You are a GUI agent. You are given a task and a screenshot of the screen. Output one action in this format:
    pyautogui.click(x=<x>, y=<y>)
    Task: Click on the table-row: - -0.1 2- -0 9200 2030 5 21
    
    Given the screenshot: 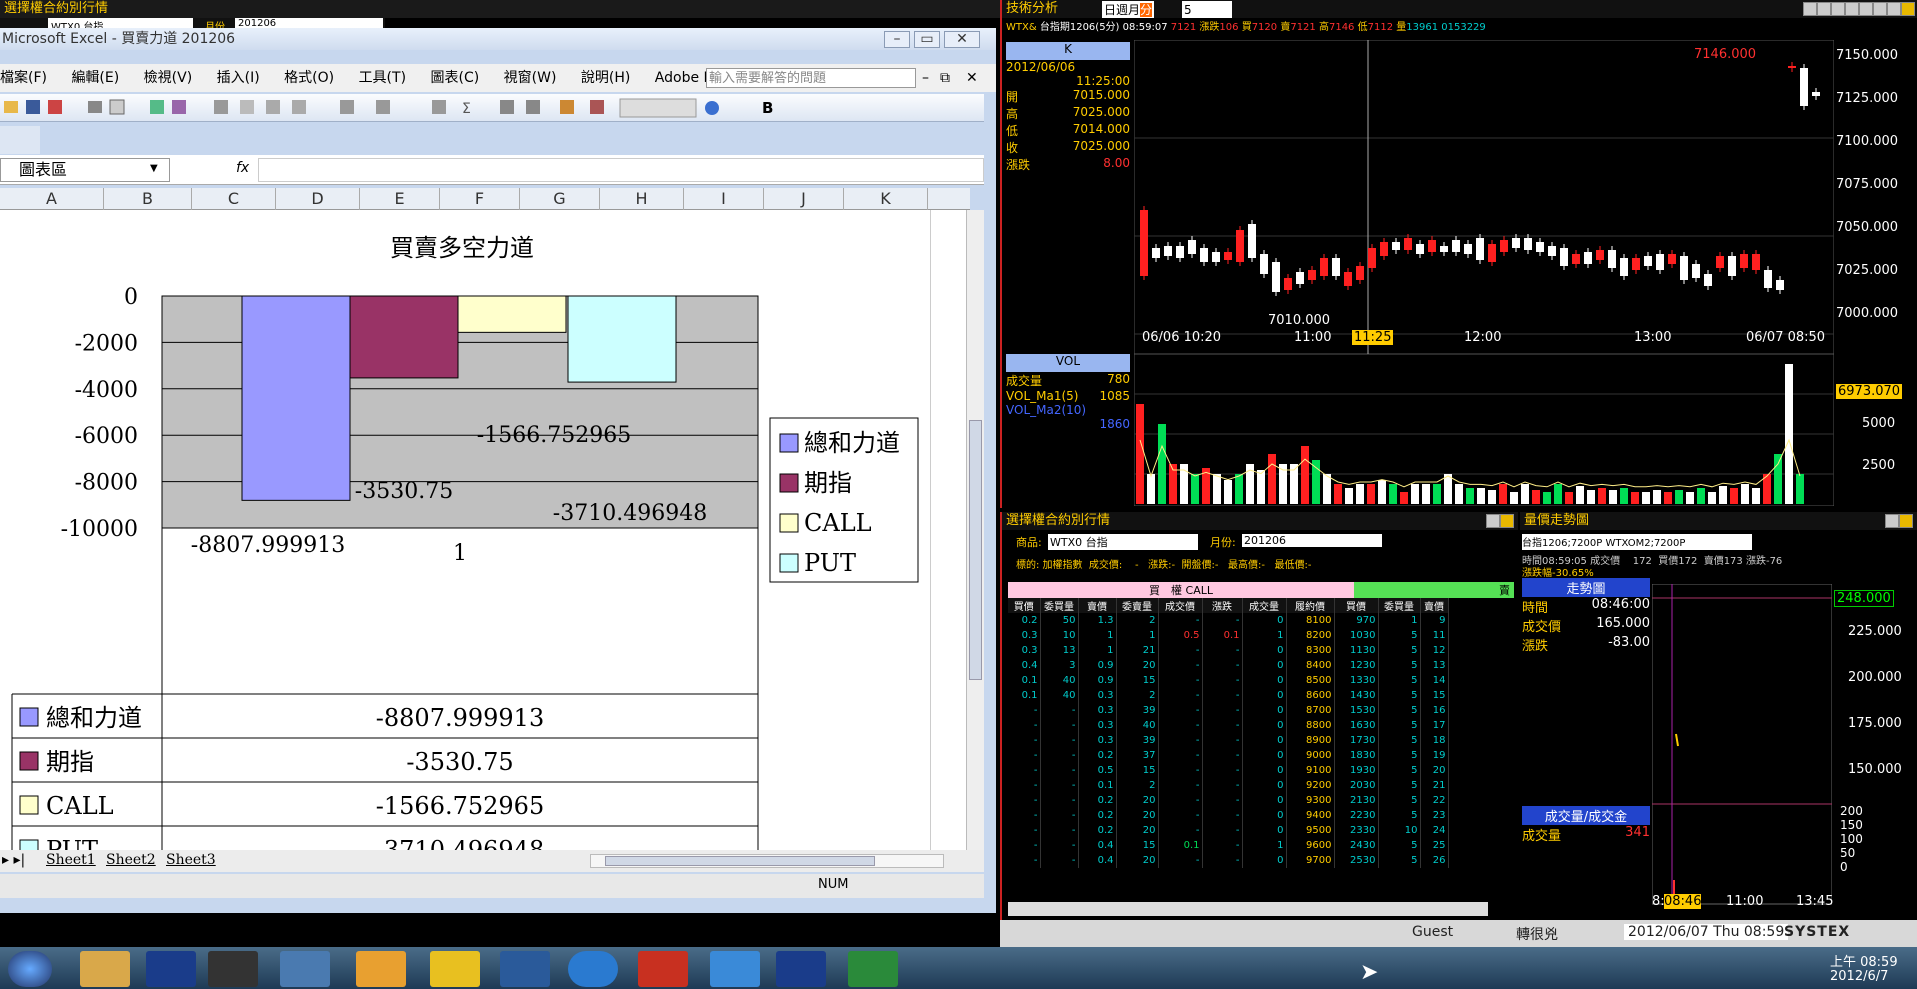 What is the action you would take?
    pyautogui.click(x=1228, y=785)
    